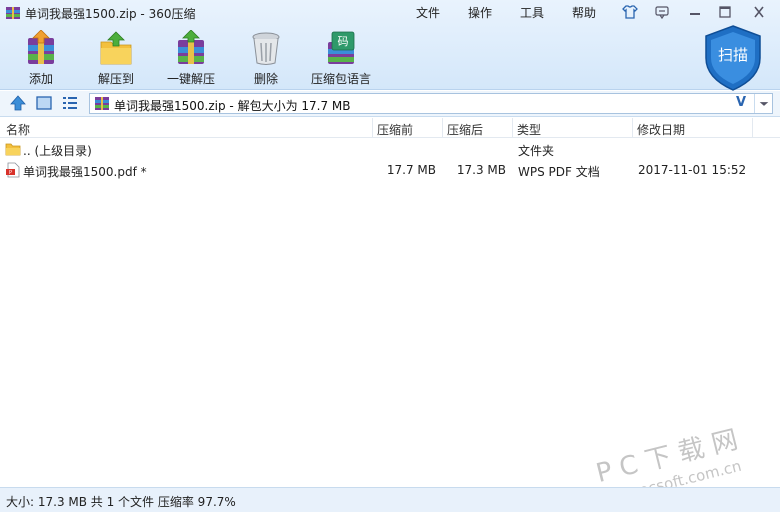 The image size is (780, 512). Describe the element at coordinates (584, 12) in the screenshot. I see `menu-help: 帮助` at that location.